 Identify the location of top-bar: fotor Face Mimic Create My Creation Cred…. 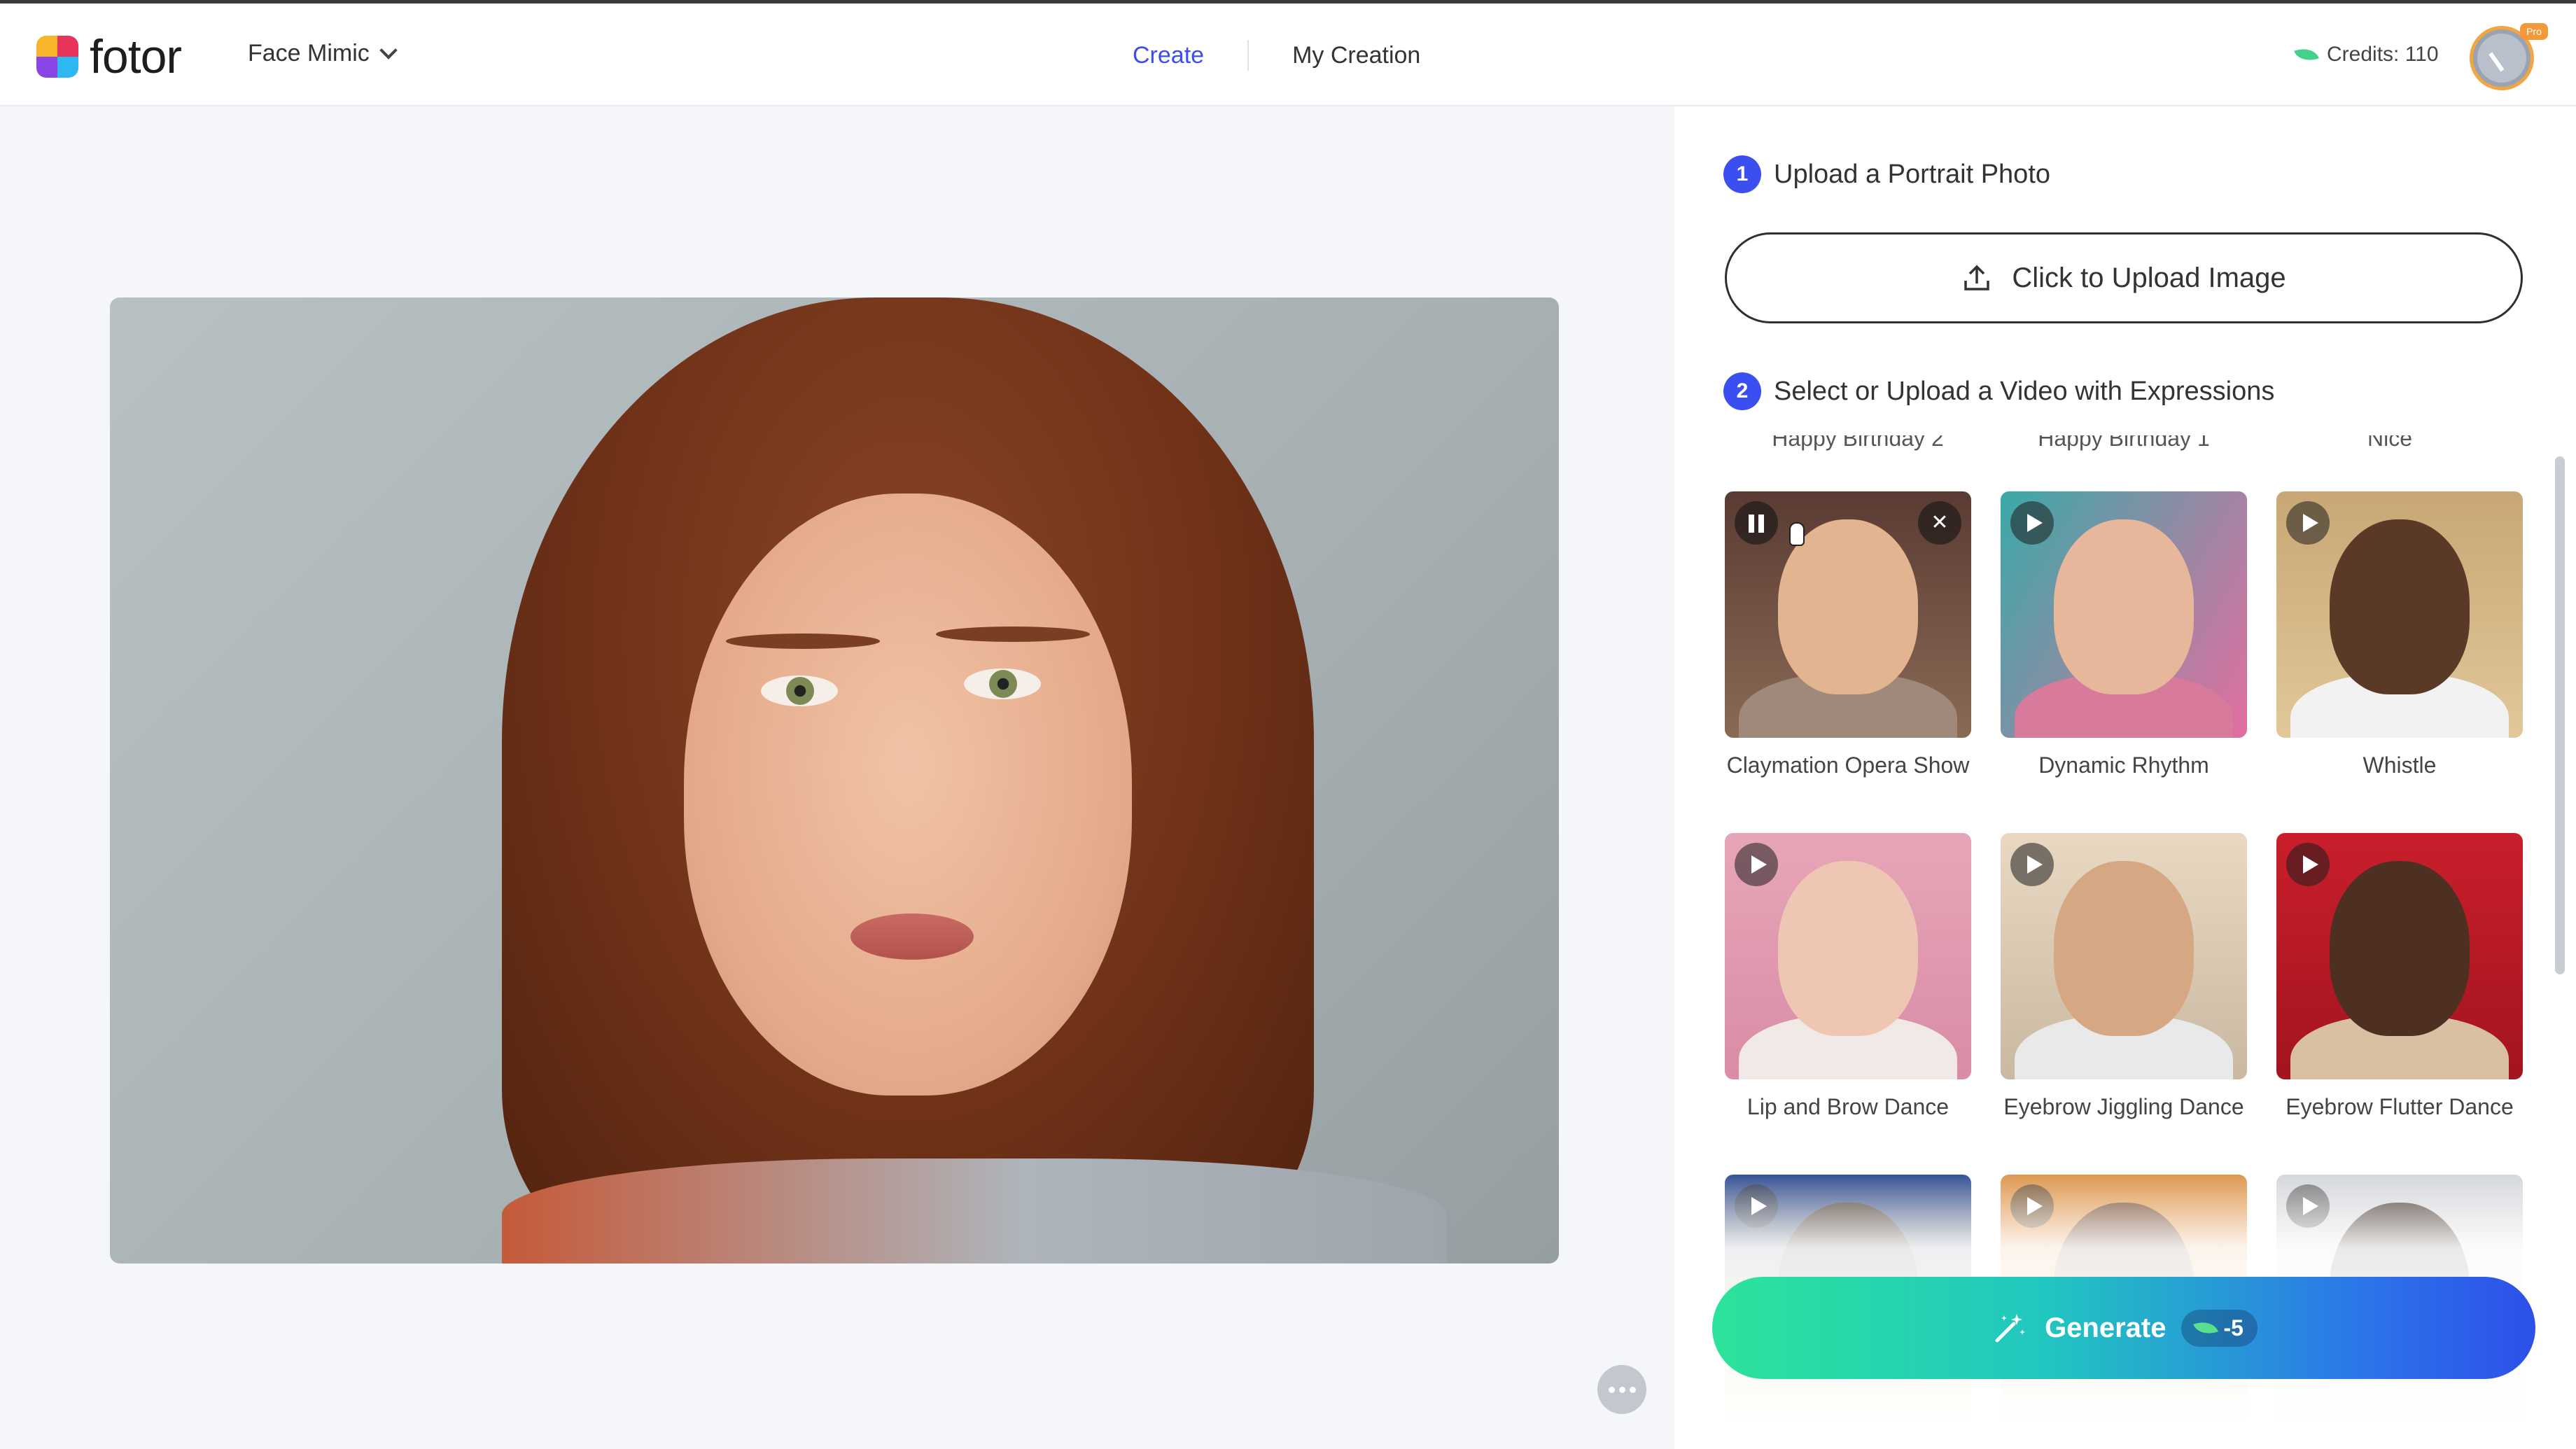
(1288, 53).